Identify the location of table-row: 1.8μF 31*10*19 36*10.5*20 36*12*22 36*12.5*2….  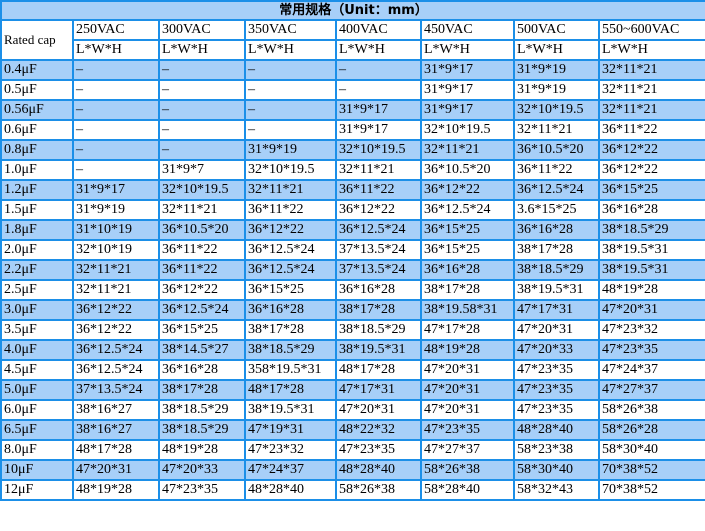
(352, 230).